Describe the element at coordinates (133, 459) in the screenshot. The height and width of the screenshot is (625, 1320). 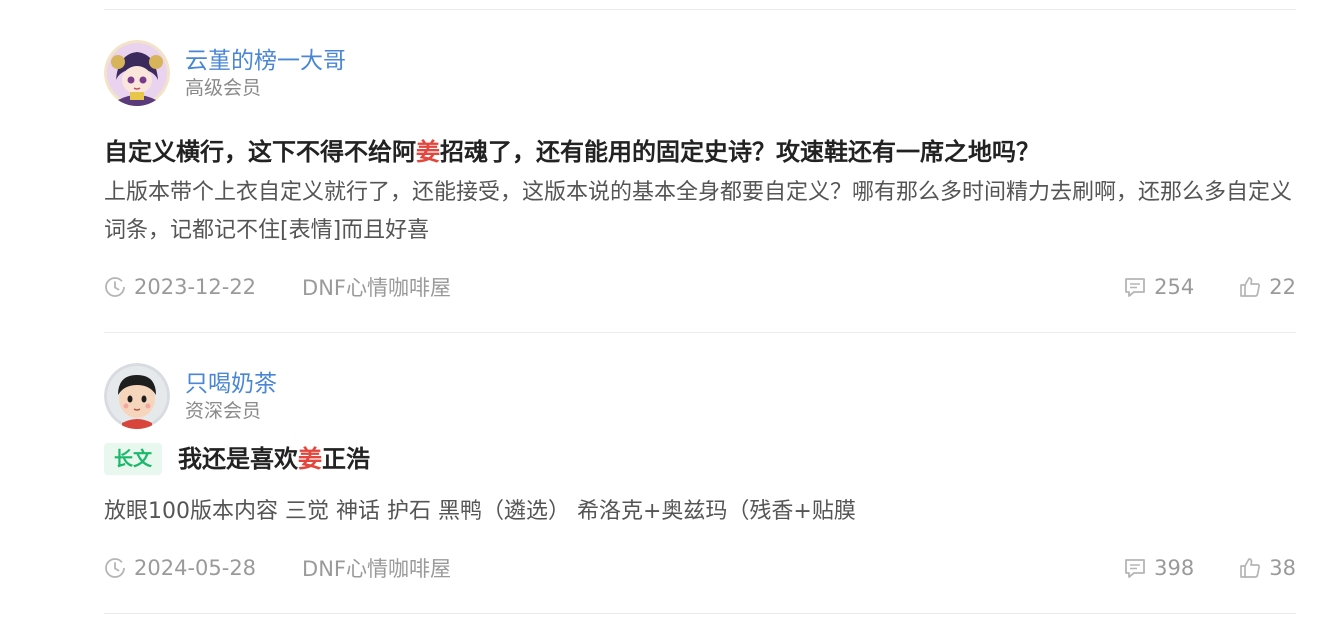
I see `long-article-badge: 长文` at that location.